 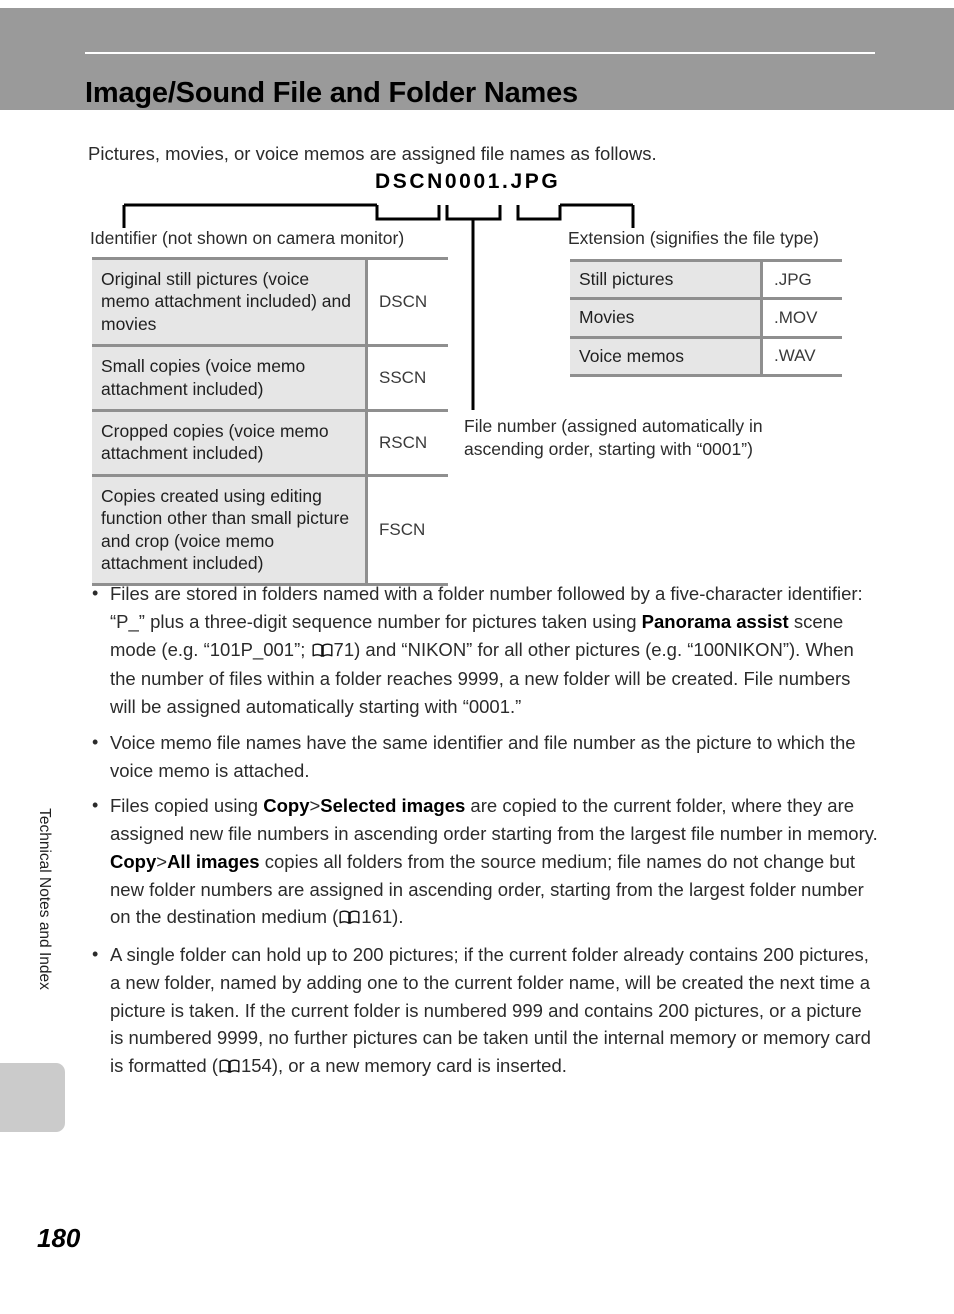 What do you see at coordinates (247, 238) in the screenshot?
I see `identifier-caption: Identifier (not shown on camera monitor)` at bounding box center [247, 238].